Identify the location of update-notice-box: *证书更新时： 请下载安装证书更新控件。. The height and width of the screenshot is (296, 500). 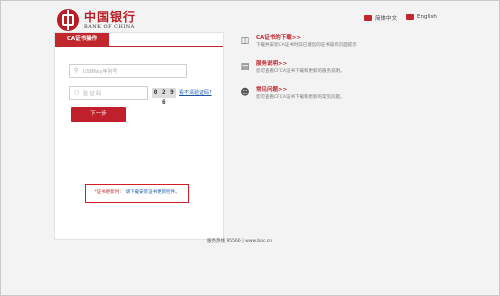
(137, 193).